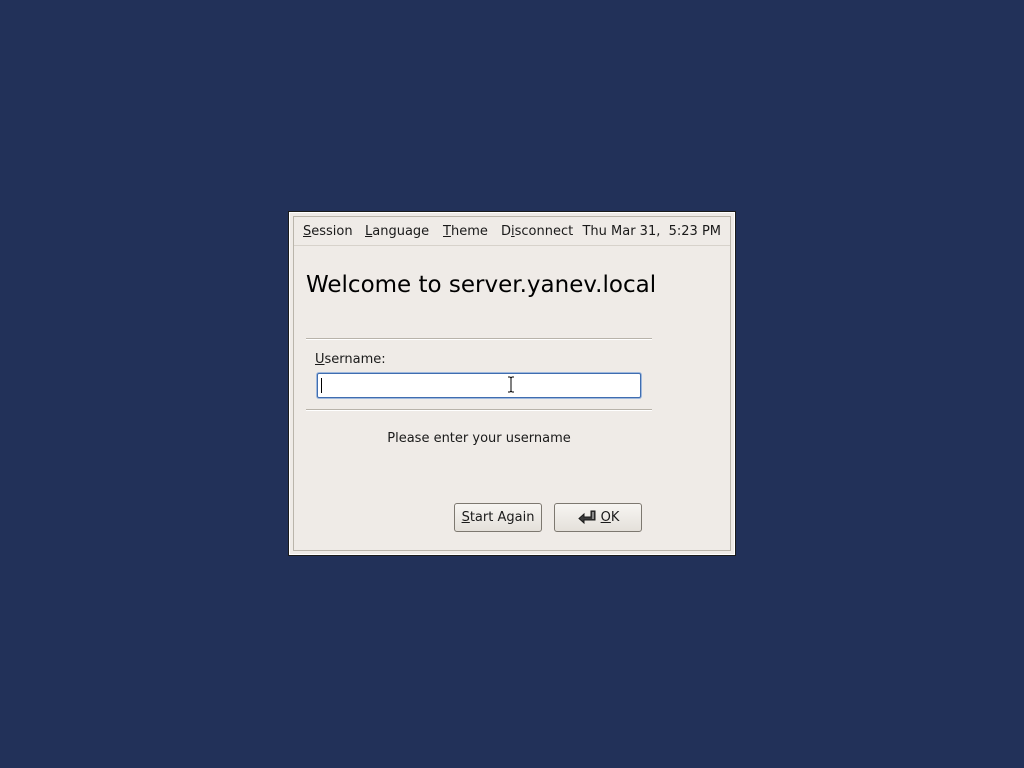 Image resolution: width=1024 pixels, height=768 pixels. Describe the element at coordinates (481, 285) in the screenshot. I see `welcome-title: Welcome to server.yanev.local` at that location.